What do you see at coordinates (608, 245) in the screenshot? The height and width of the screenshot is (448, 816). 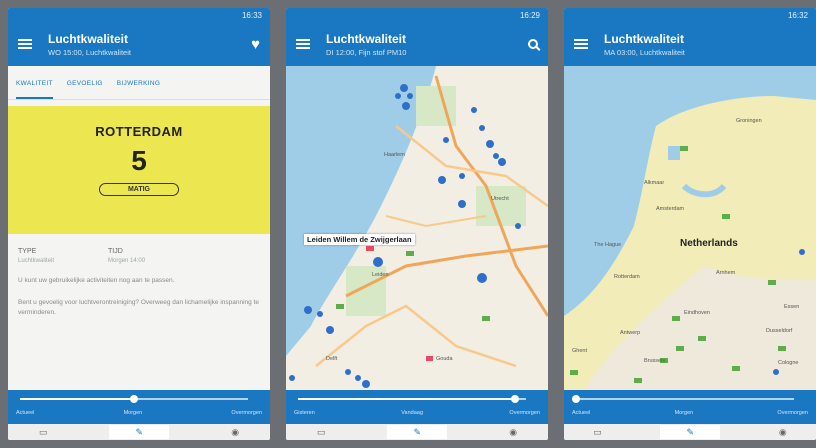 I see `map-label-the-hague: The Hague` at bounding box center [608, 245].